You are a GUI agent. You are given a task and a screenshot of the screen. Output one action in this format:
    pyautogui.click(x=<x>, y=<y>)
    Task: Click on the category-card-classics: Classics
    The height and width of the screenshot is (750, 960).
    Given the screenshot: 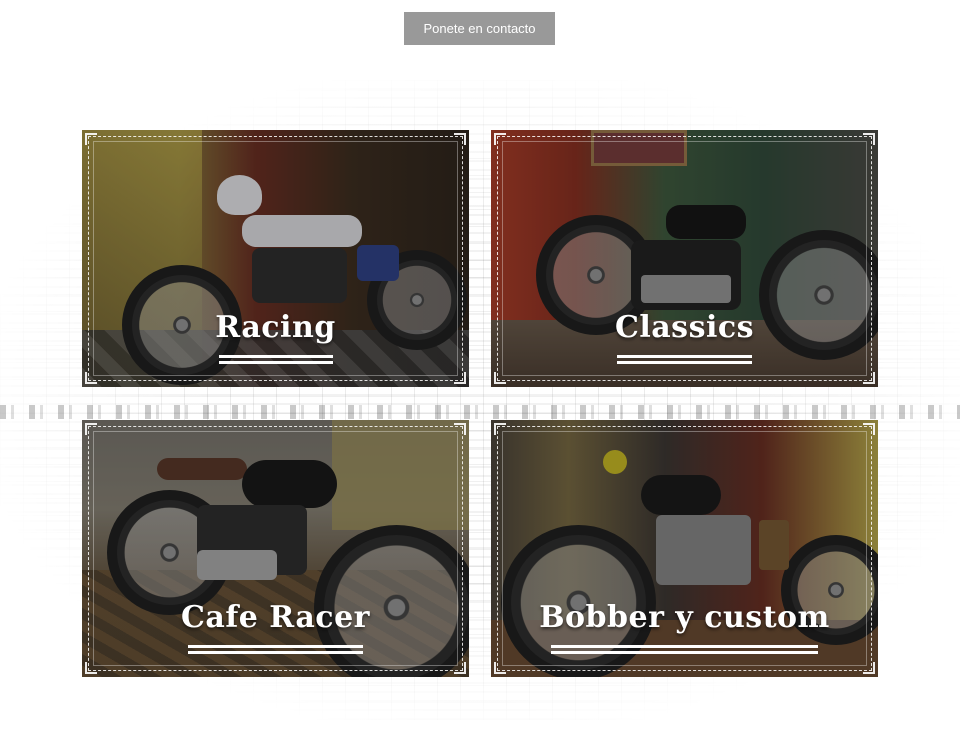 What is the action you would take?
    pyautogui.click(x=684, y=258)
    